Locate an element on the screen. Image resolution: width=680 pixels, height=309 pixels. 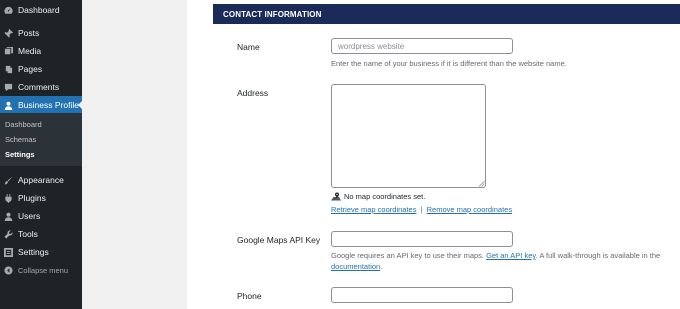
sidebar-item-comments: Comments is located at coordinates (41, 87).